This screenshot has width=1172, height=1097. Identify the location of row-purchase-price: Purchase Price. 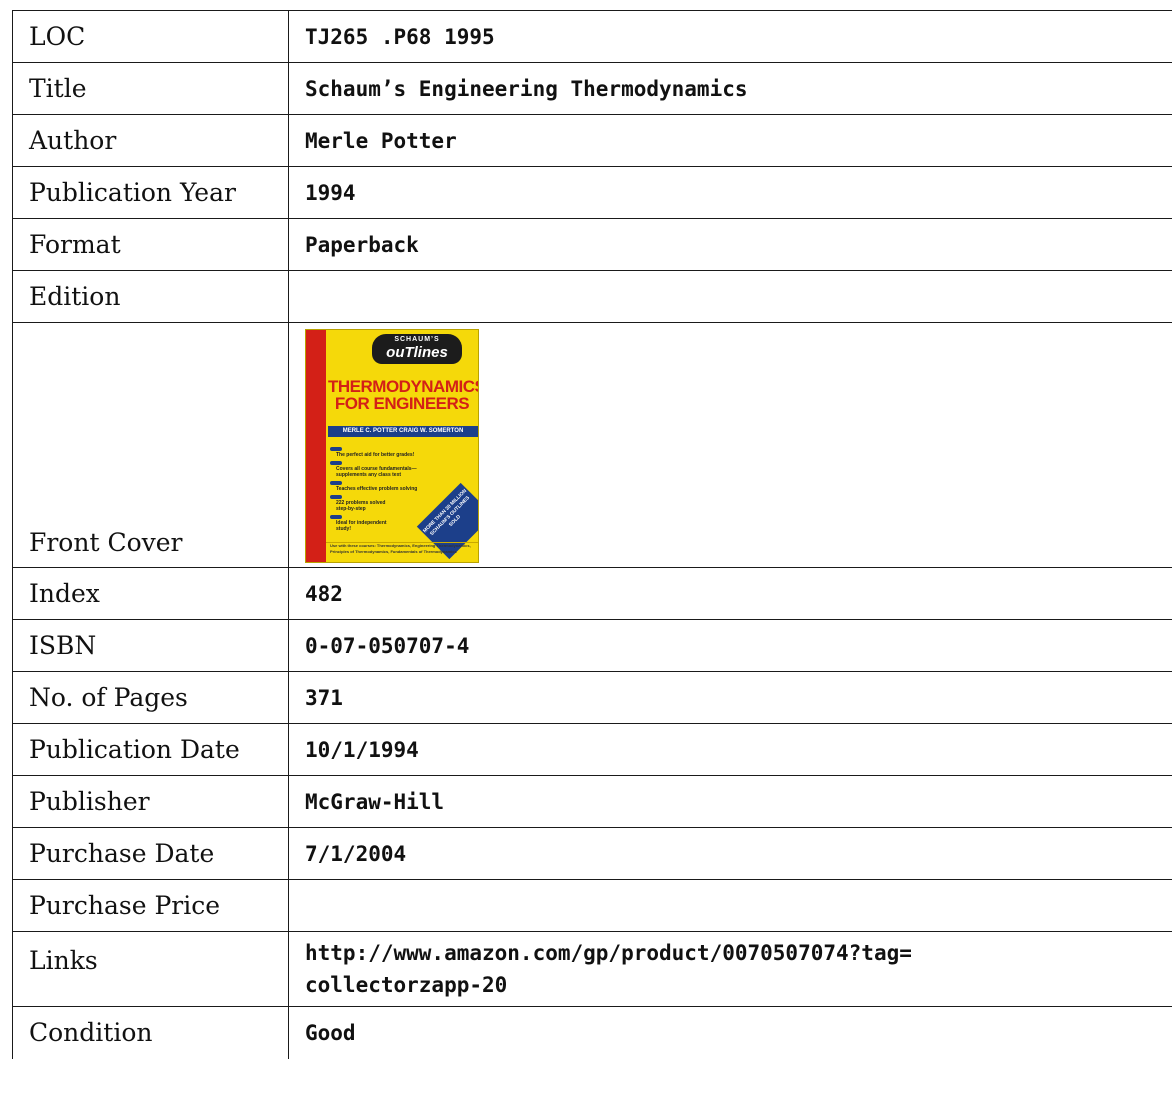
(592, 905).